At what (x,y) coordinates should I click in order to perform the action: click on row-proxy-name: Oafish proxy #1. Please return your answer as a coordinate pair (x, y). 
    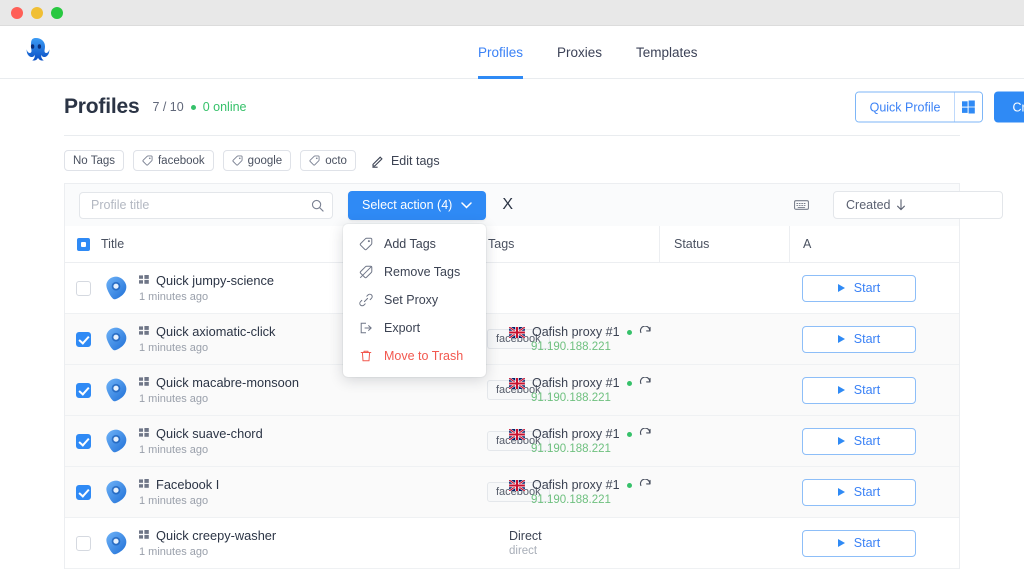
    Looking at the image, I should click on (576, 485).